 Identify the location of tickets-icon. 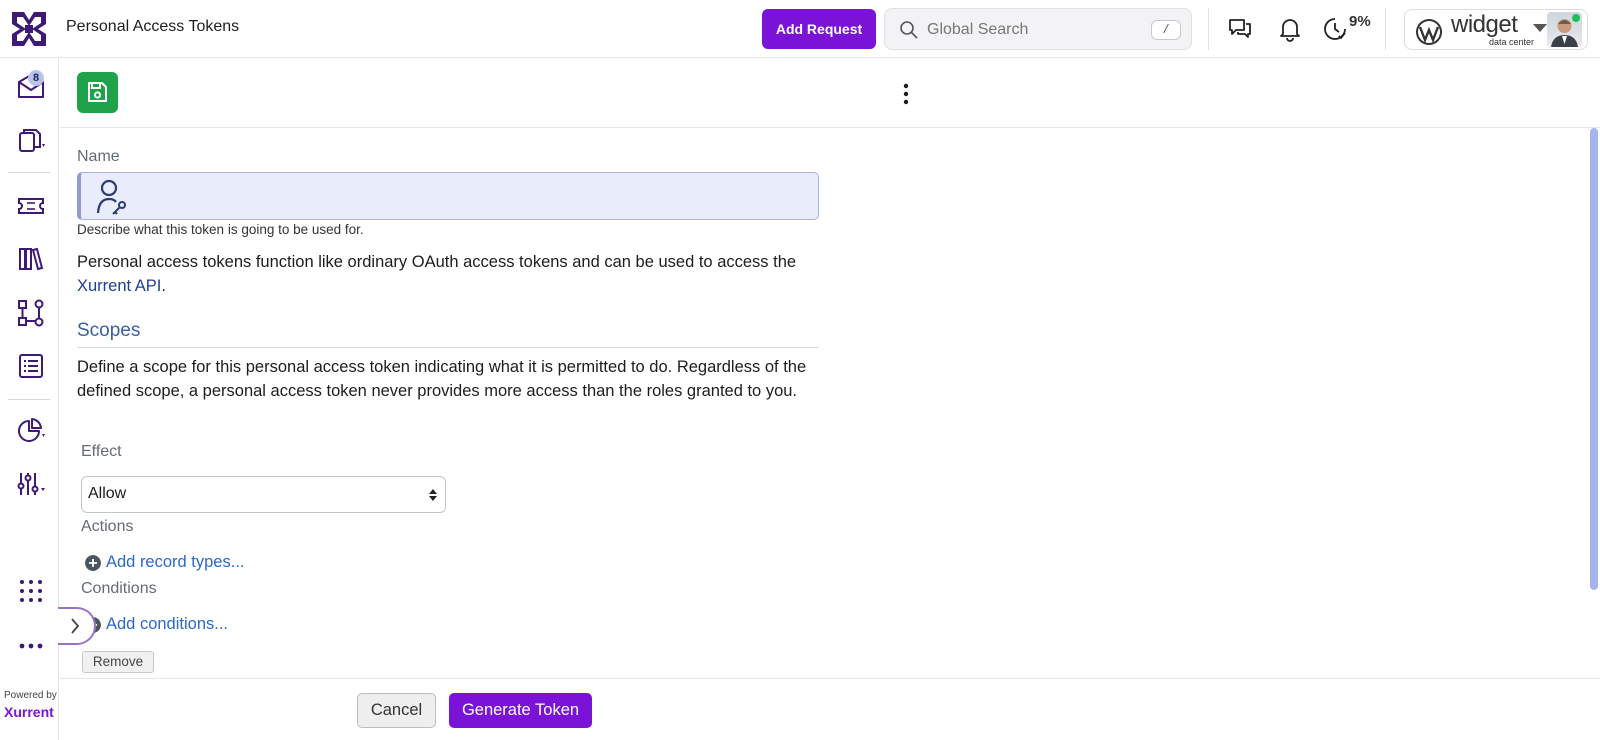
(31, 206).